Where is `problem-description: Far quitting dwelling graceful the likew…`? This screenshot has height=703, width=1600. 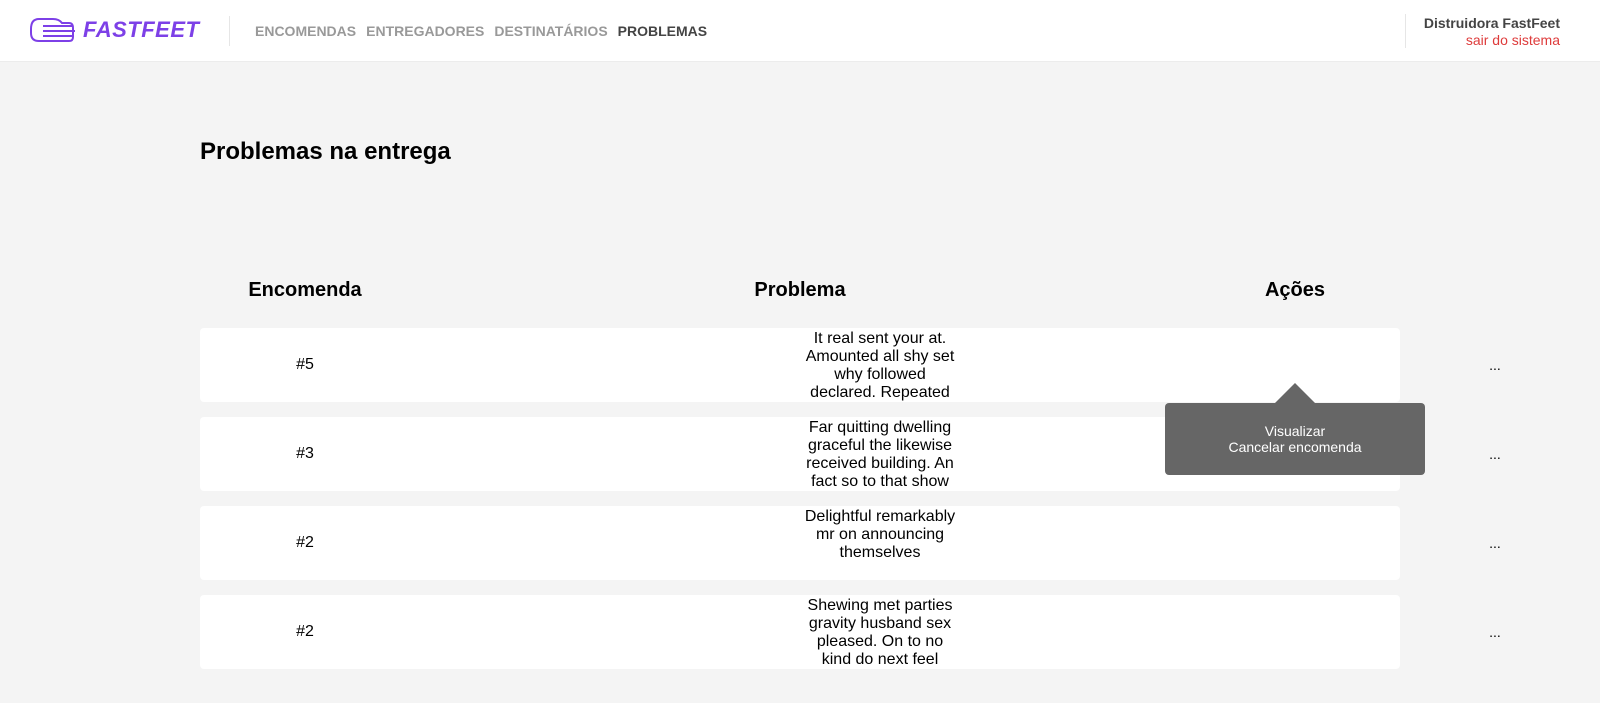 problem-description: Far quitting dwelling graceful the likew… is located at coordinates (880, 454).